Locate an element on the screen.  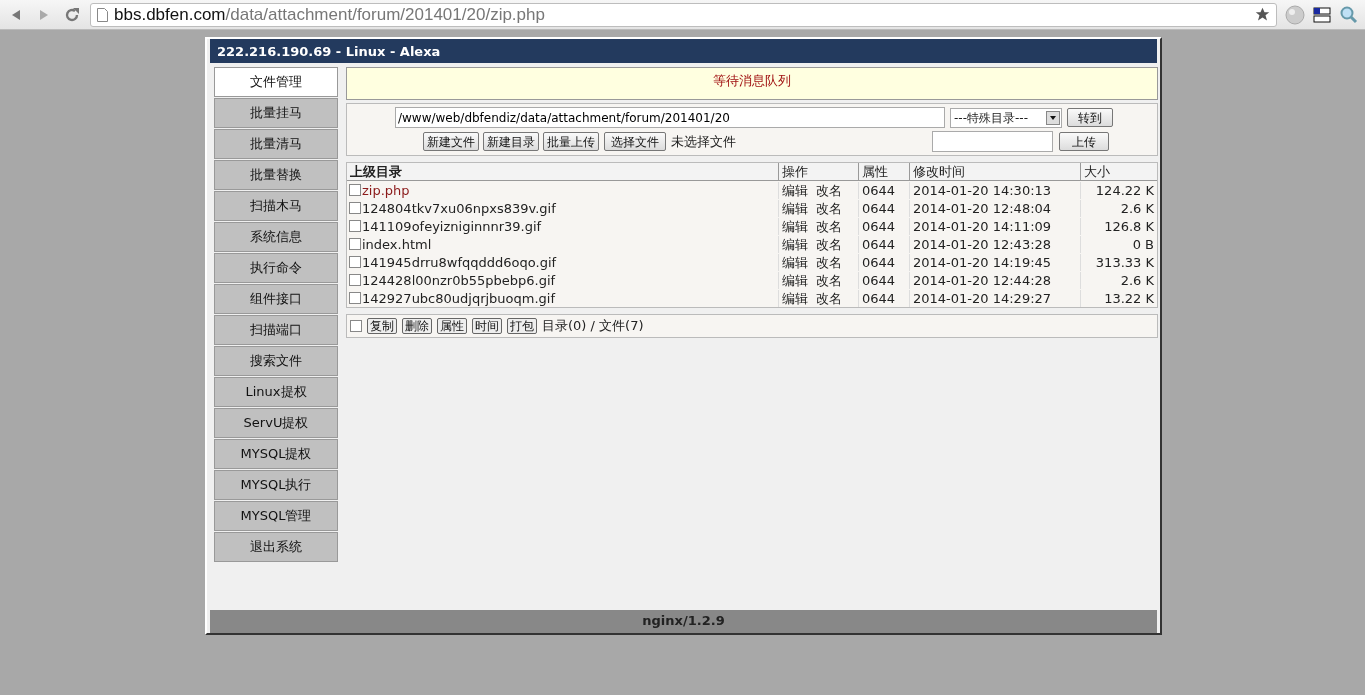
size-cell: 126.8 K is located at coordinates (1118, 226).